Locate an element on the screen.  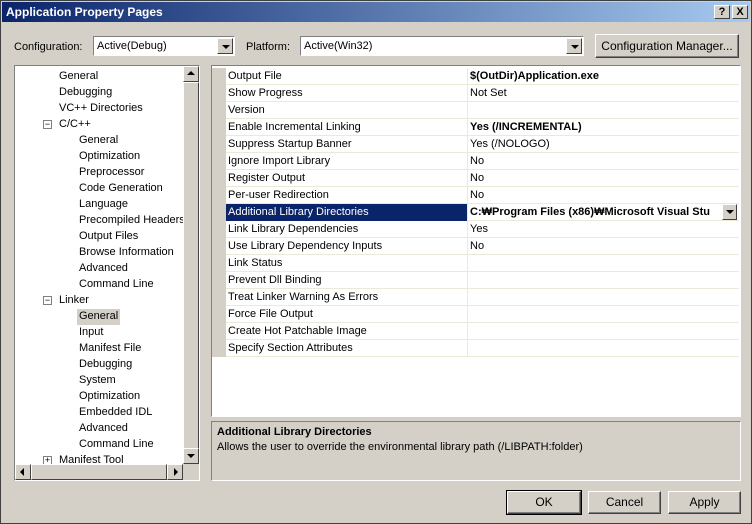
property-row: Register Output No is located at coordinates (475, 178).